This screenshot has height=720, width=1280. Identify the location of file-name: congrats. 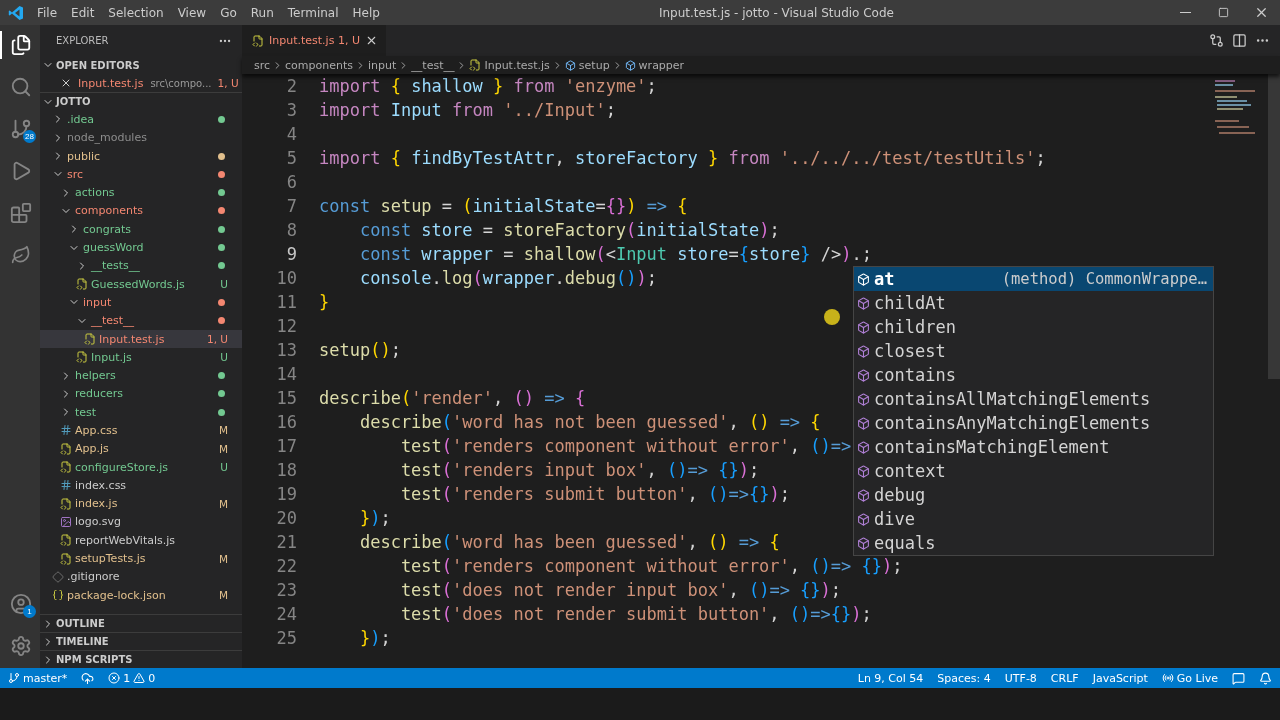
(108, 229).